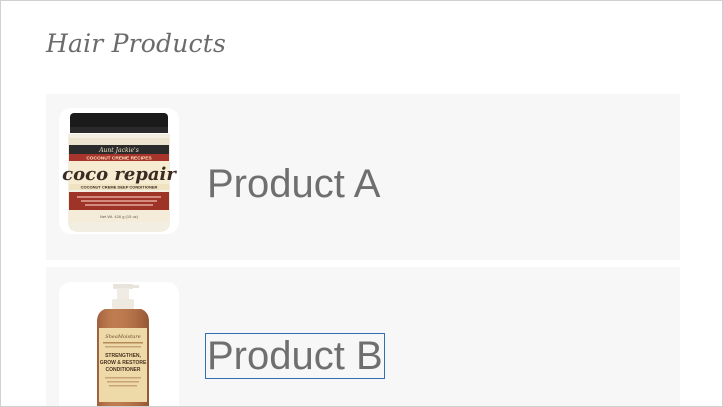 This screenshot has height=407, width=723. What do you see at coordinates (119, 187) in the screenshot?
I see `label-line3: COCONUT CREME DEEP CONDITIONER` at bounding box center [119, 187].